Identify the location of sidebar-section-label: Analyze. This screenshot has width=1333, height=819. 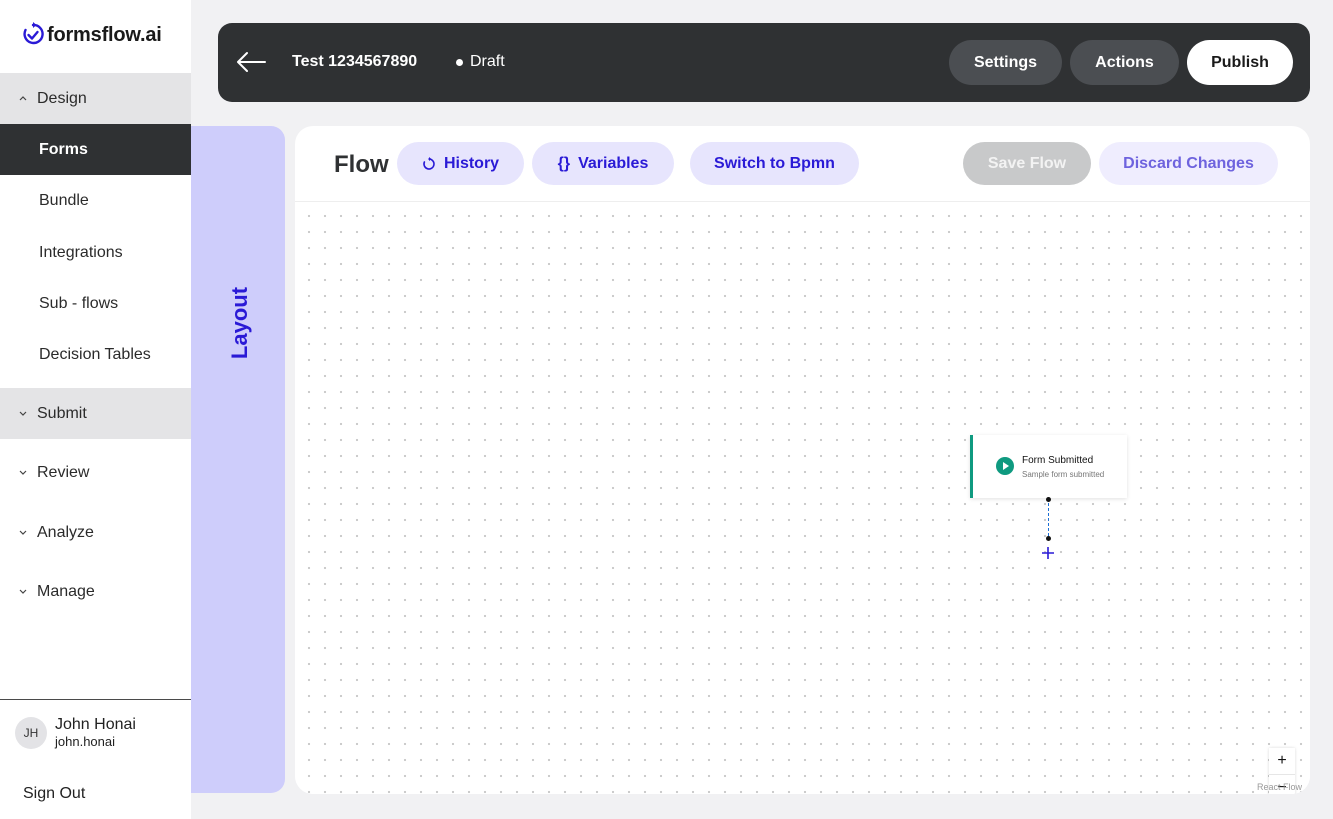
(65, 532).